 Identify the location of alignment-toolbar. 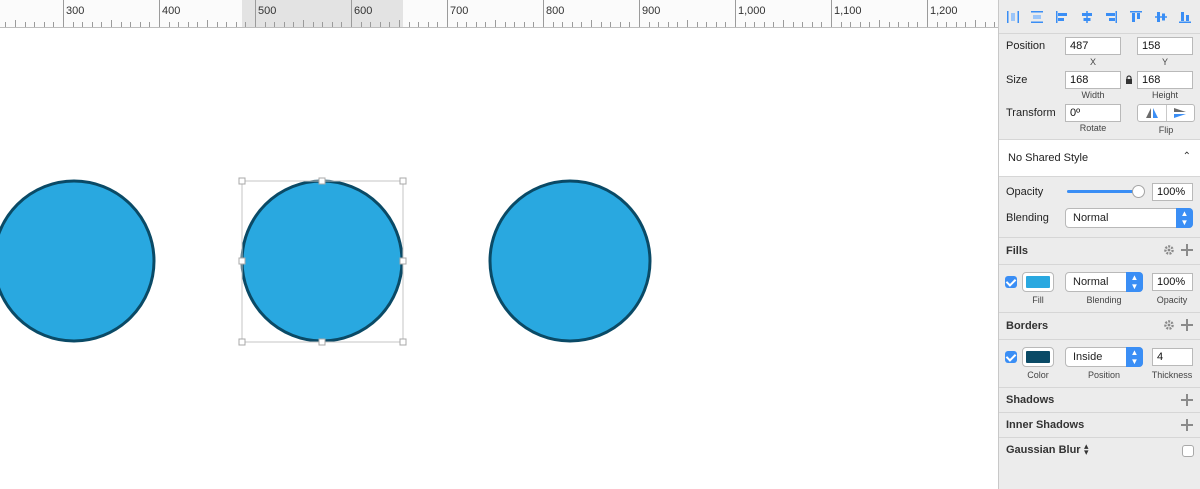
(1099, 17).